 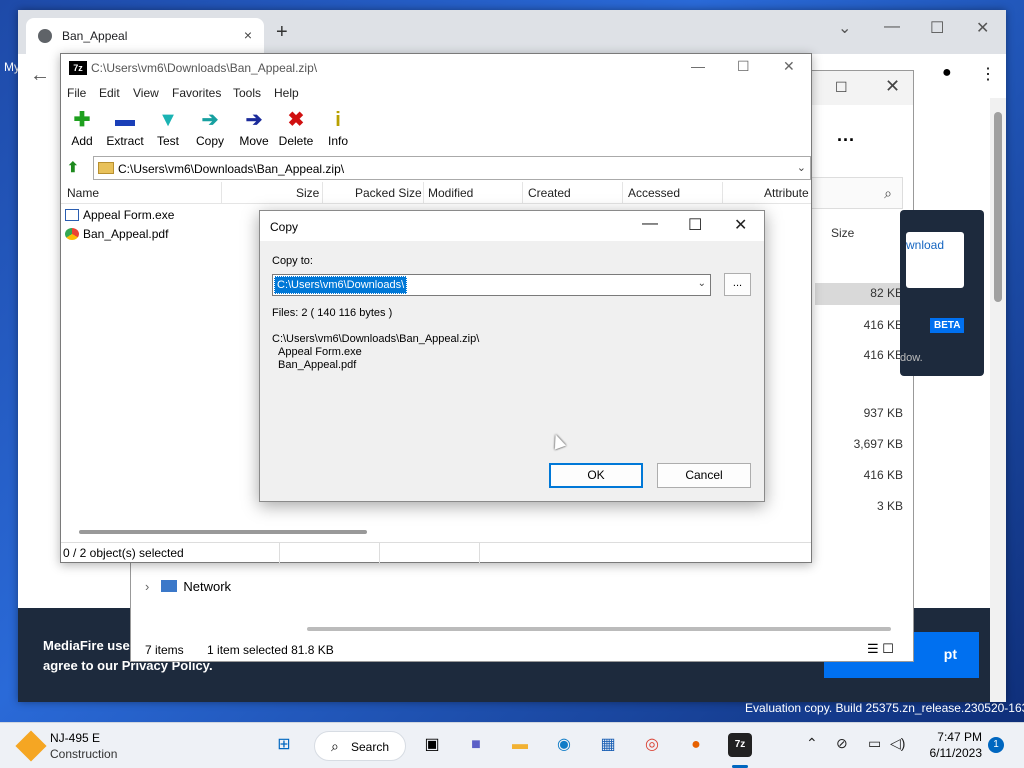 What do you see at coordinates (564, 745) in the screenshot?
I see `edge-icon: ◉` at bounding box center [564, 745].